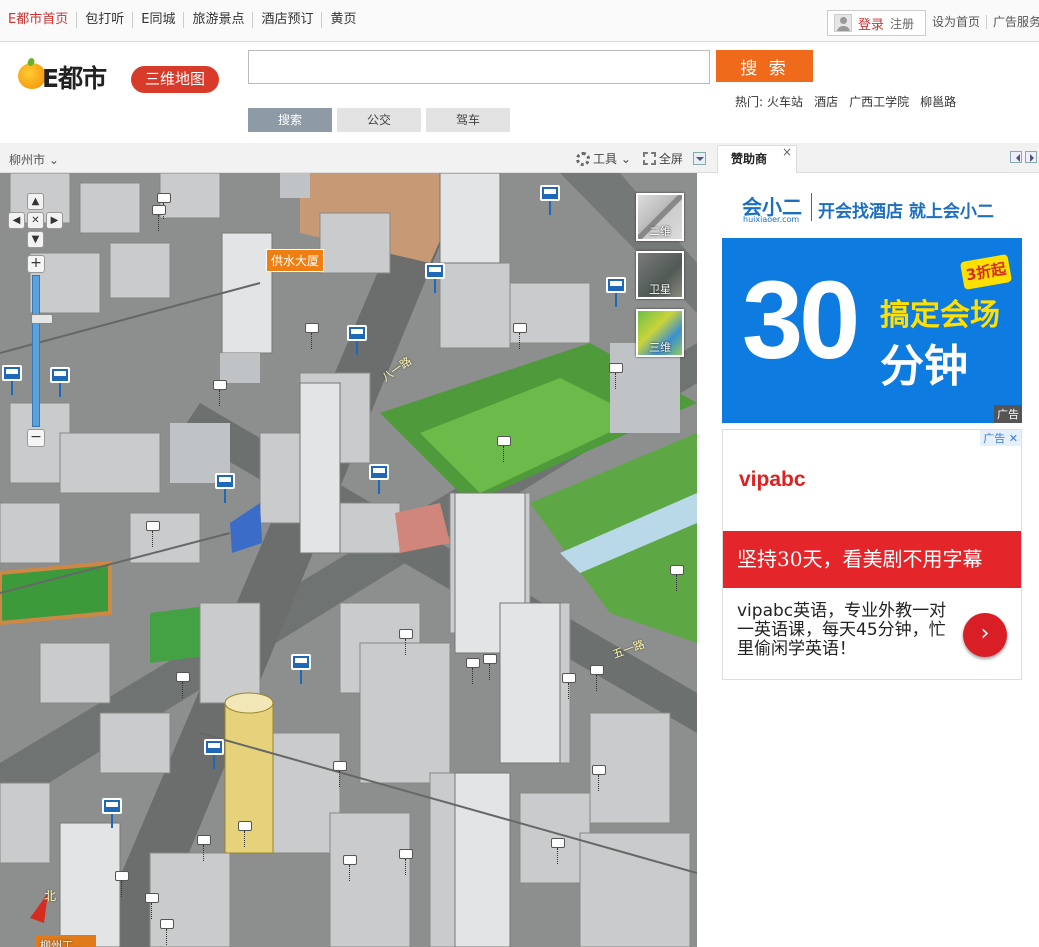  What do you see at coordinates (985, 635) in the screenshot?
I see `ad-go-button: ›` at bounding box center [985, 635].